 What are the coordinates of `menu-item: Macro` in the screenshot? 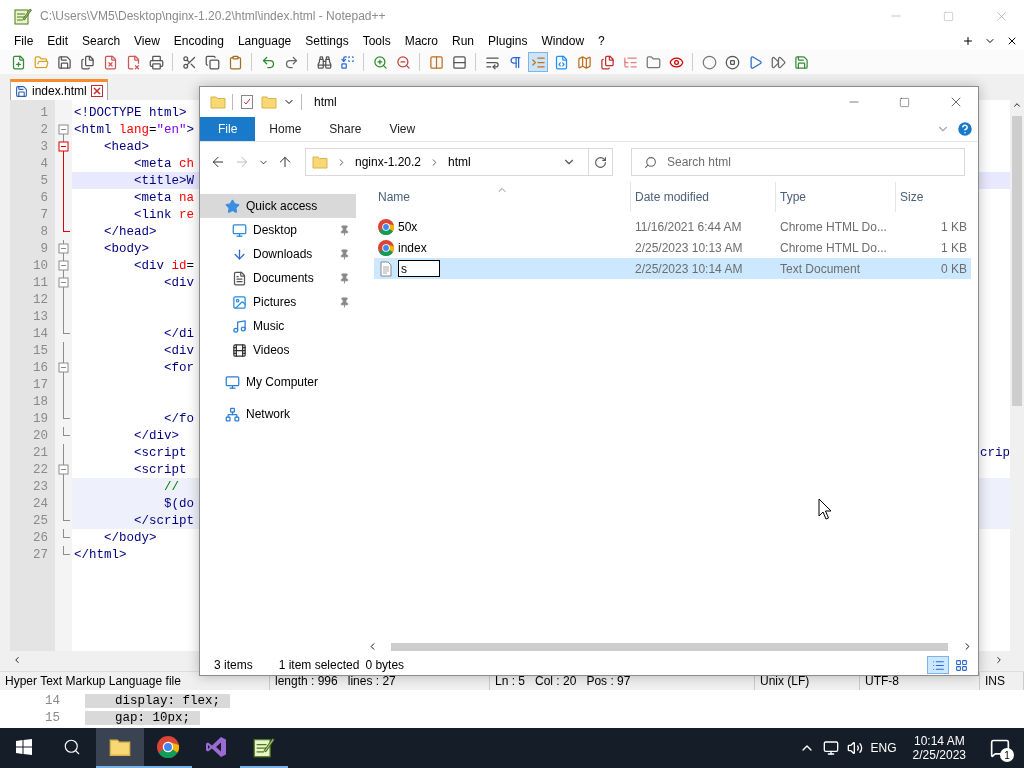 It's located at (421, 41).